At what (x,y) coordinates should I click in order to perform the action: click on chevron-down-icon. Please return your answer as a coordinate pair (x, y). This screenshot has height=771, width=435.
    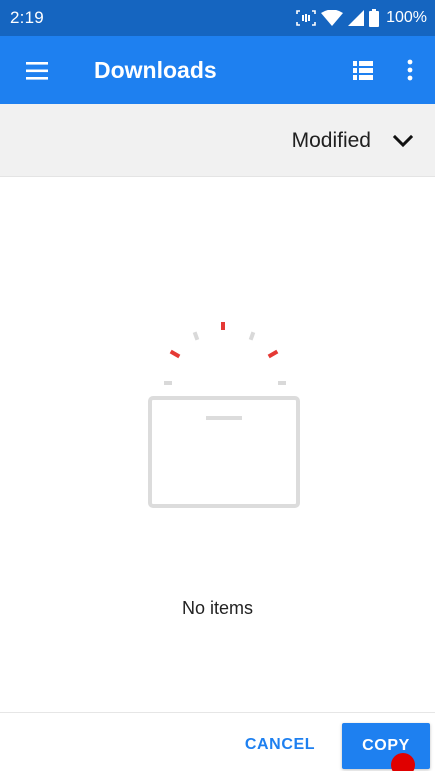
    Looking at the image, I should click on (403, 141).